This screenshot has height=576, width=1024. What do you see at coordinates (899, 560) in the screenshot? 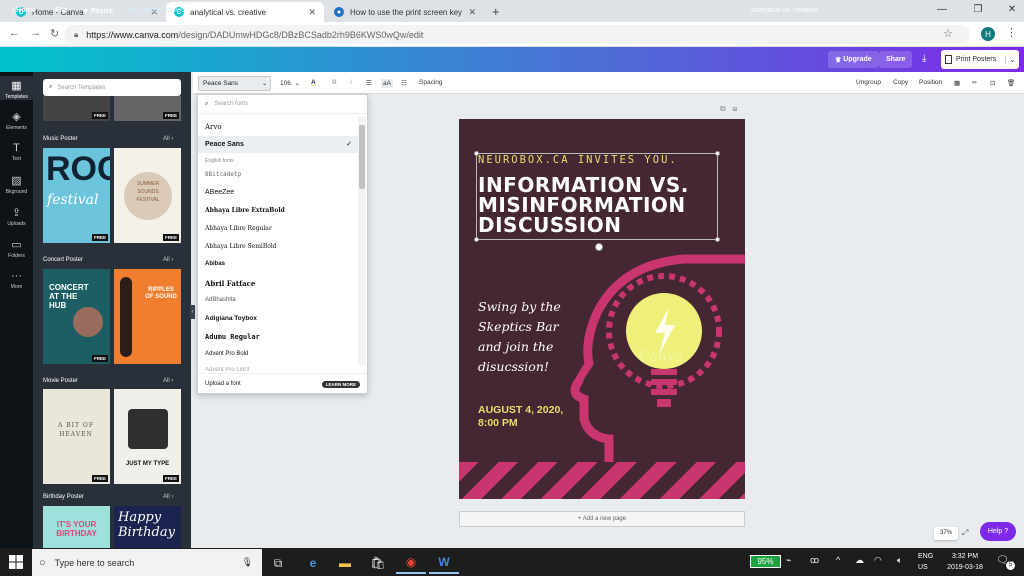
I see `volume-icon: 🔈︎` at bounding box center [899, 560].